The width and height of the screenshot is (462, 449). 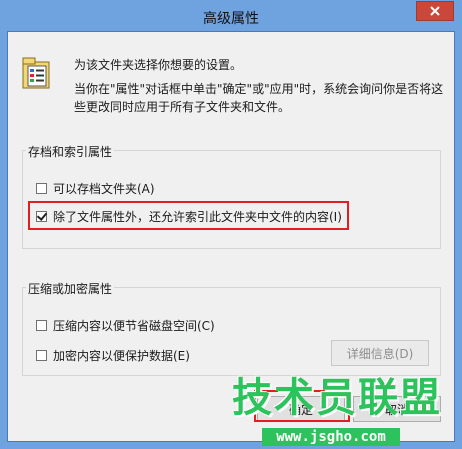 What do you see at coordinates (104, 189) in the screenshot?
I see `archive-folder-label: 可以存档文件夹(A)` at bounding box center [104, 189].